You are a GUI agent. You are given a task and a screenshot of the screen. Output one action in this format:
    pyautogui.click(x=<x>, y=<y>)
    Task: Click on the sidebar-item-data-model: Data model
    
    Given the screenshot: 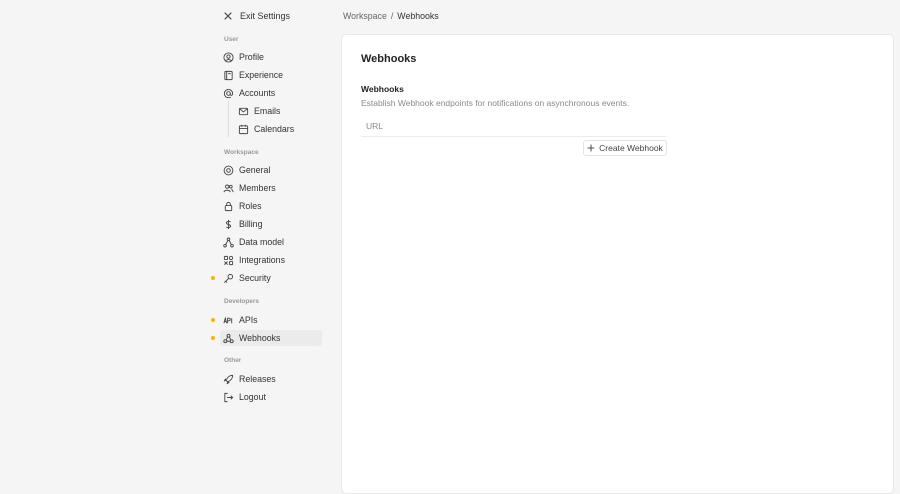 What is the action you would take?
    pyautogui.click(x=271, y=242)
    